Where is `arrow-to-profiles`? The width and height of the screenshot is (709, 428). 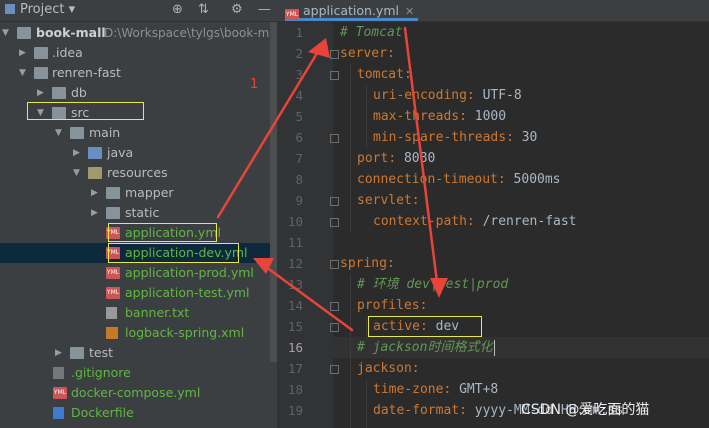
arrow-to-profiles is located at coordinates (421, 159).